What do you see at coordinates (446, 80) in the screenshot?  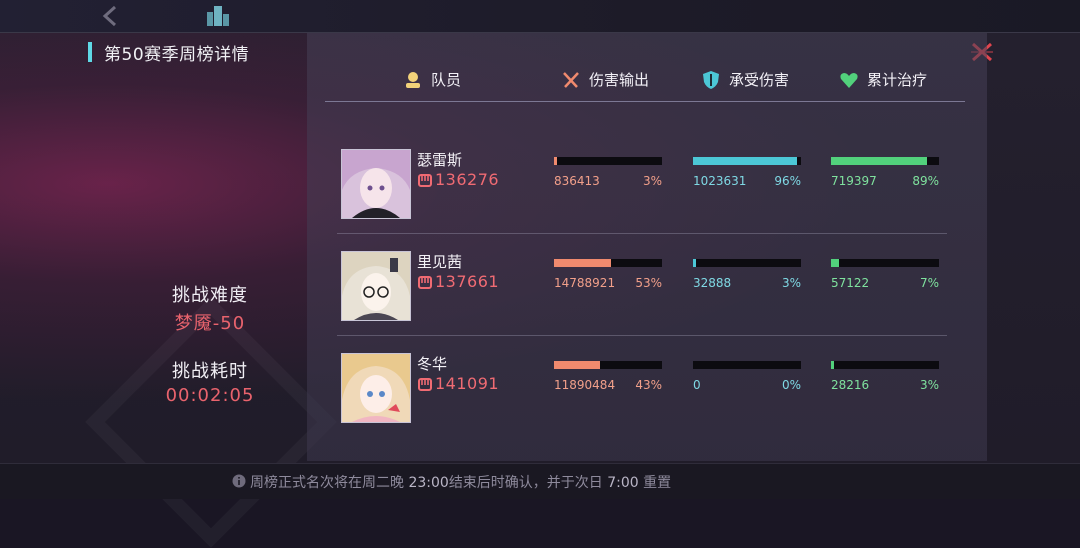 I see `header-member-label: 队员` at bounding box center [446, 80].